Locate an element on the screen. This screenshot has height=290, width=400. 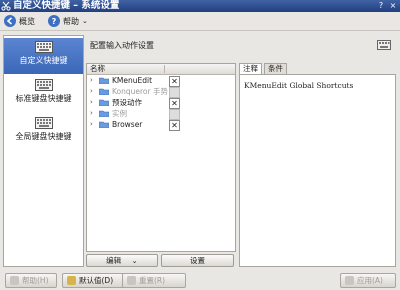
edit-button: 编辑 ⌄ is located at coordinates (122, 260).